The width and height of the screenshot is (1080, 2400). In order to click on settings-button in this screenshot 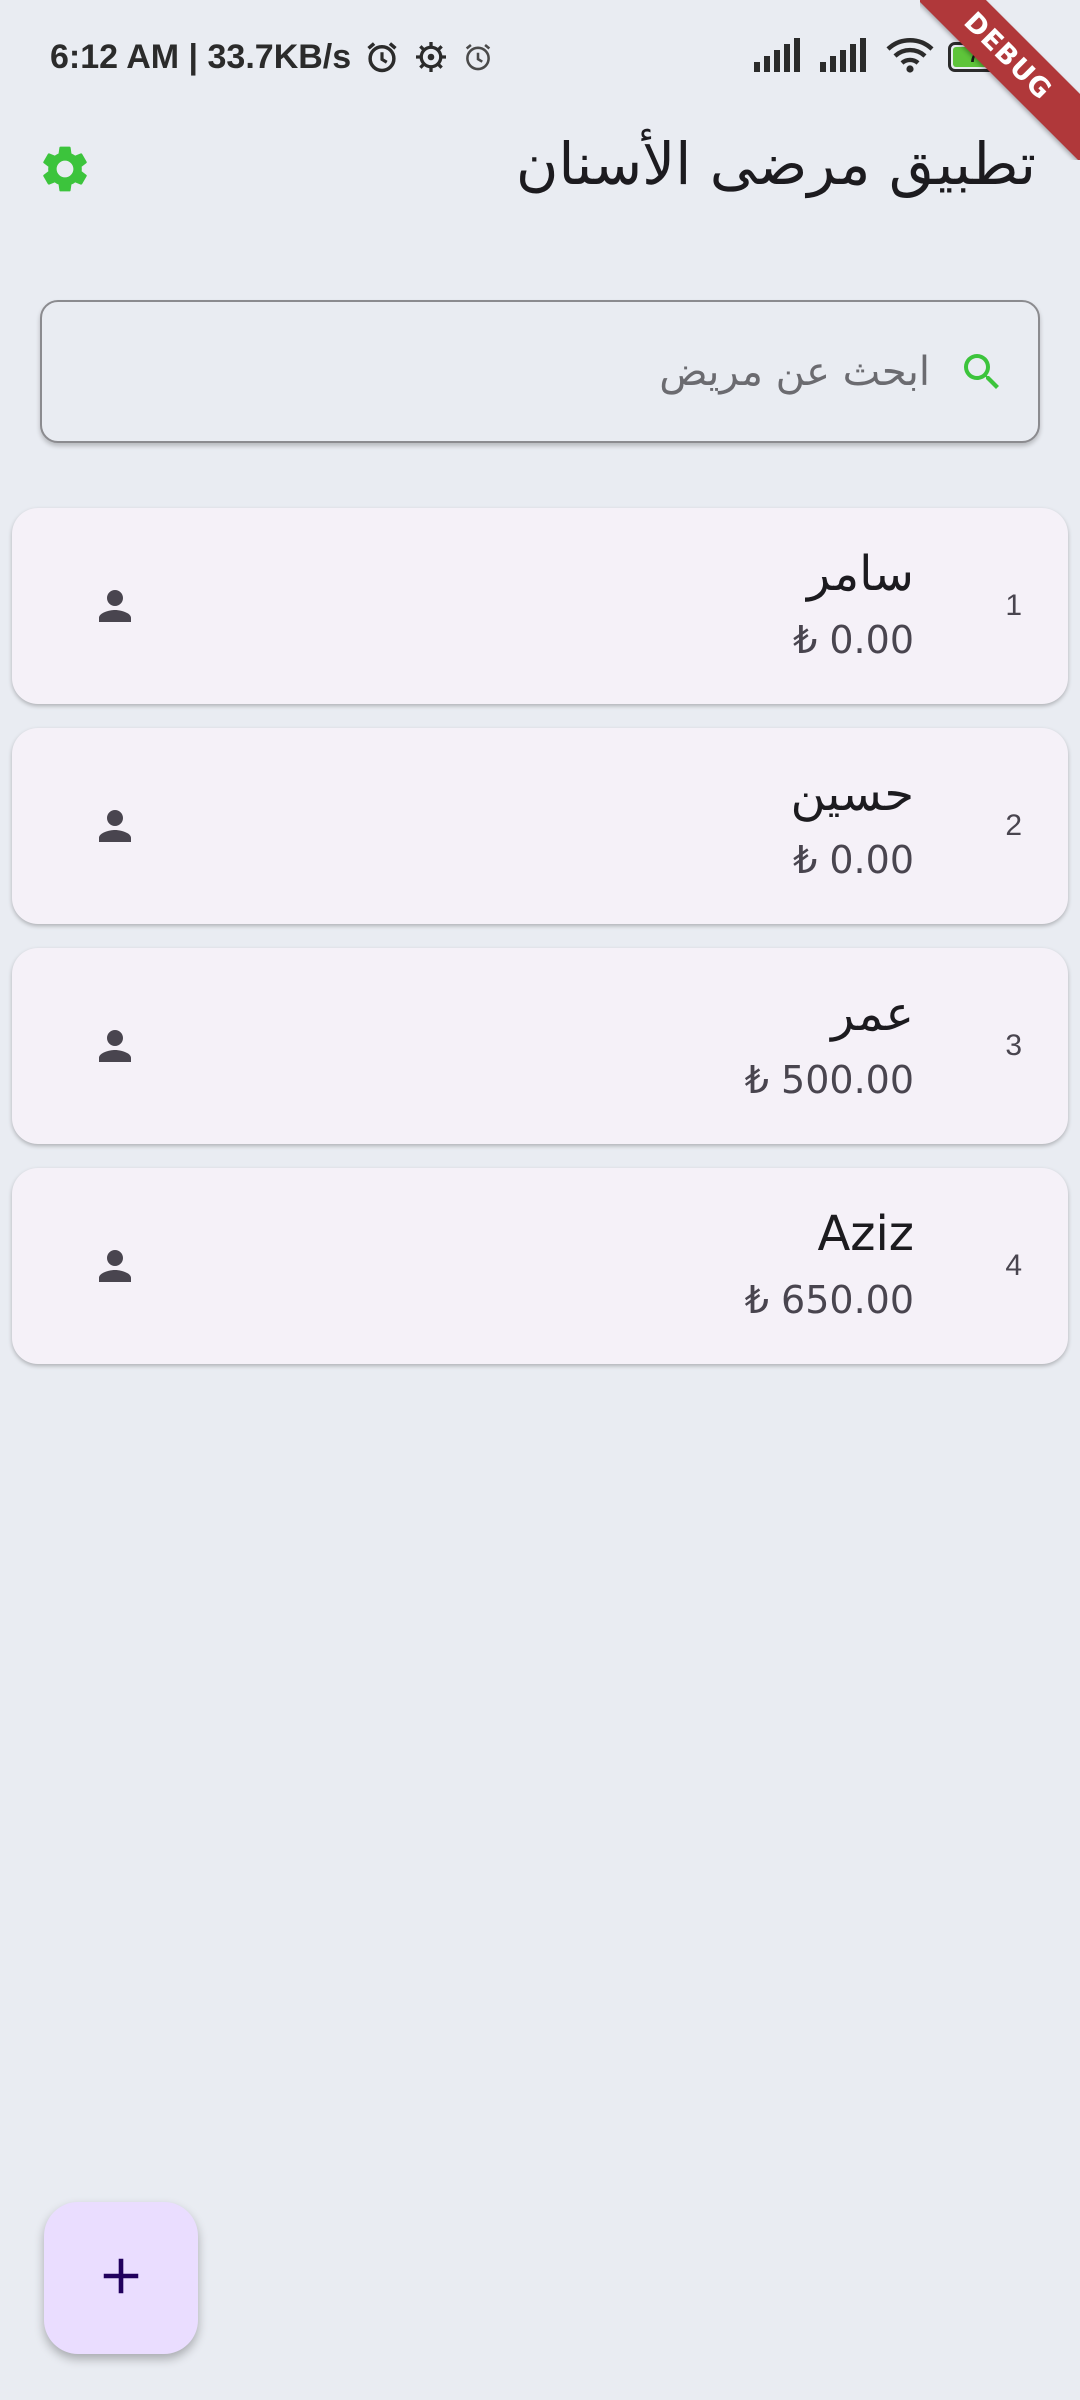, I will do `click(65, 171)`.